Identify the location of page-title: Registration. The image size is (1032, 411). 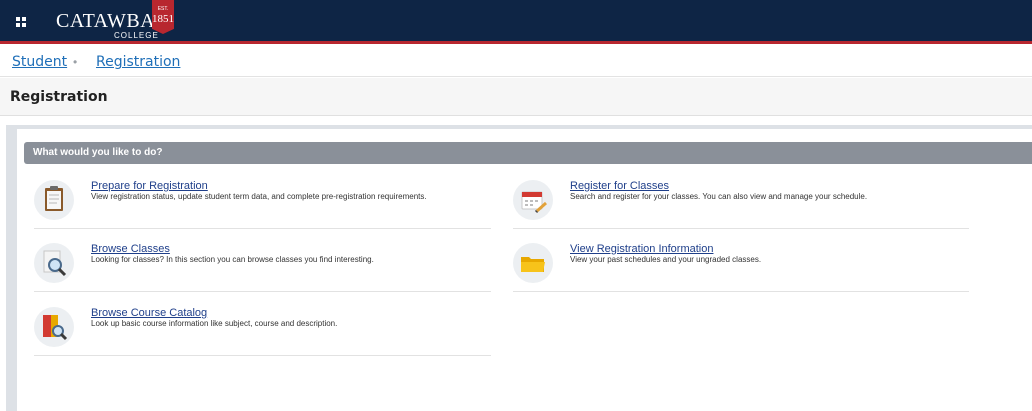
(59, 97).